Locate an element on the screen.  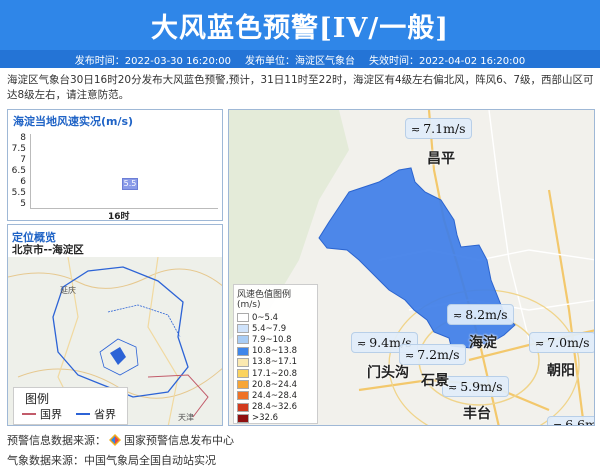
legend-title: 图例 is located at coordinates (37, 399).